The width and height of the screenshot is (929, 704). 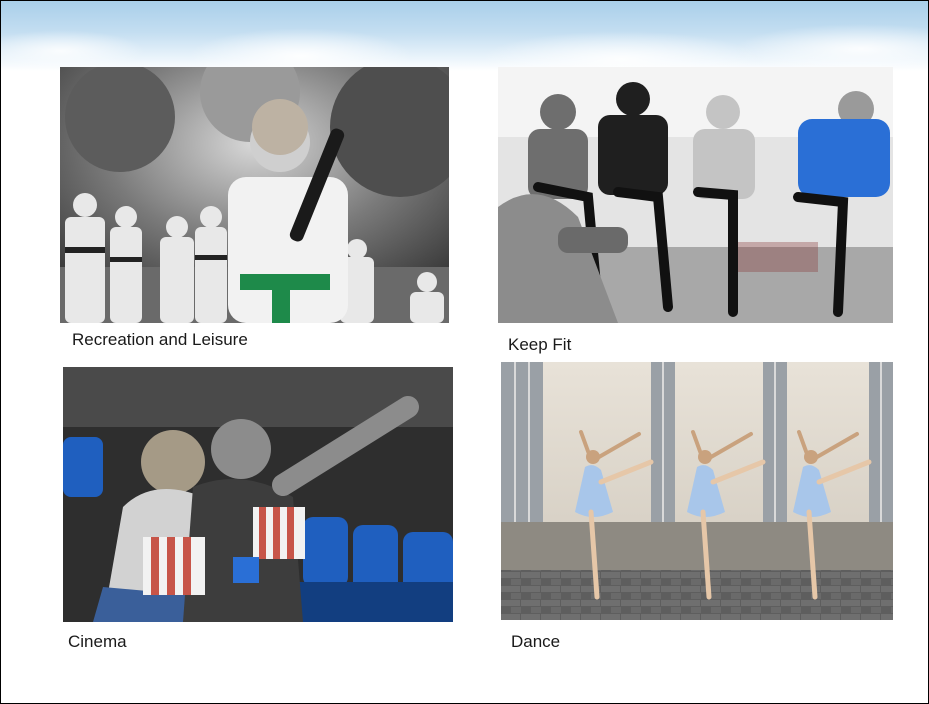 I want to click on caption-cinema: Cinema, so click(x=97, y=641).